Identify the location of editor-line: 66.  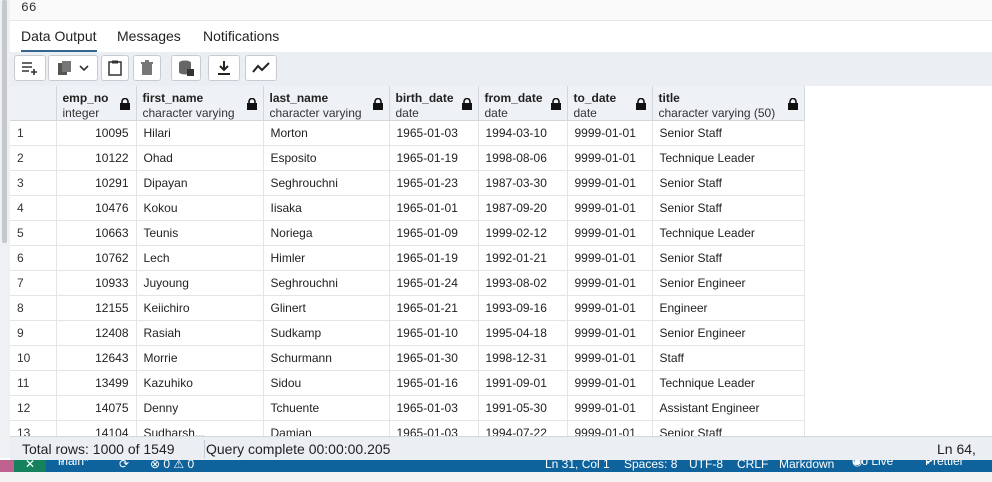
(501, 10).